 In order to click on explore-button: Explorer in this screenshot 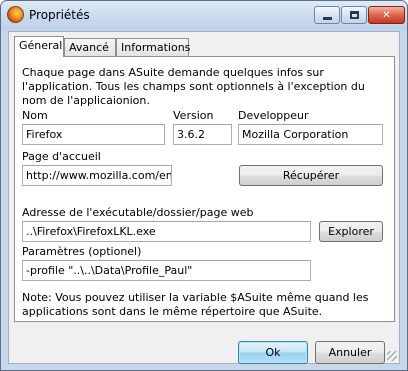, I will do `click(351, 231)`.